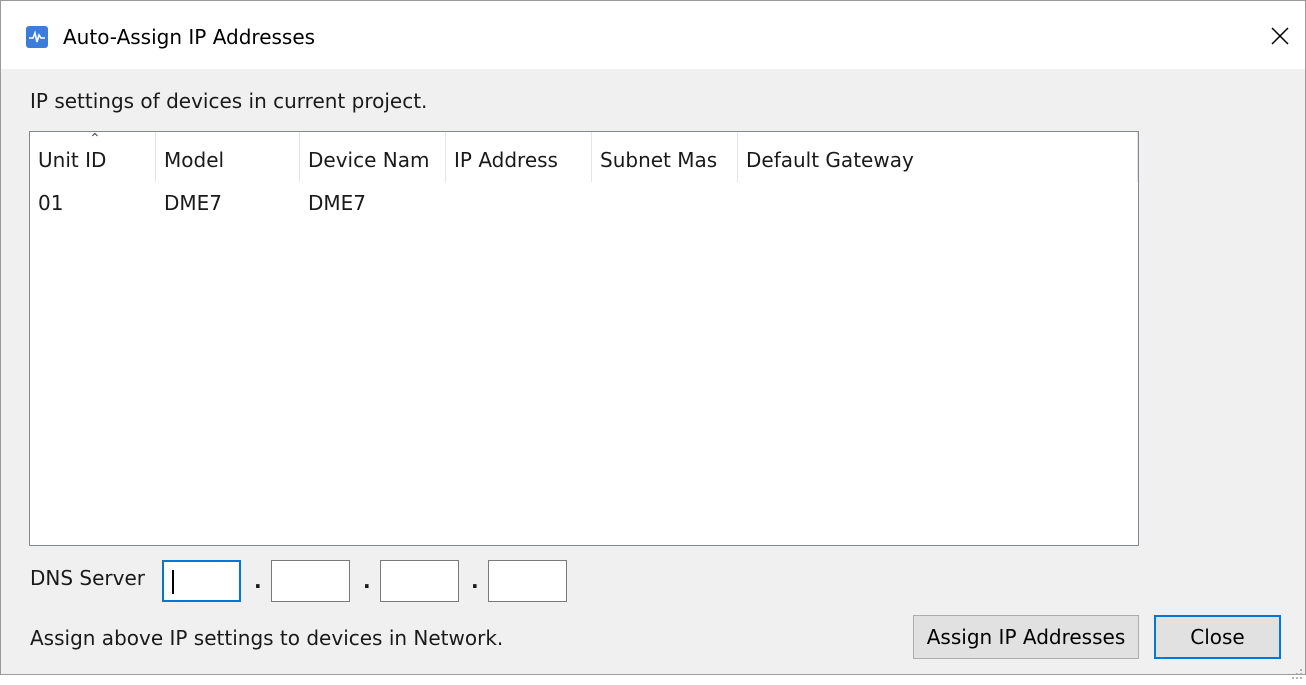 The image size is (1306, 685). I want to click on dns-octet-2-input, so click(310, 581).